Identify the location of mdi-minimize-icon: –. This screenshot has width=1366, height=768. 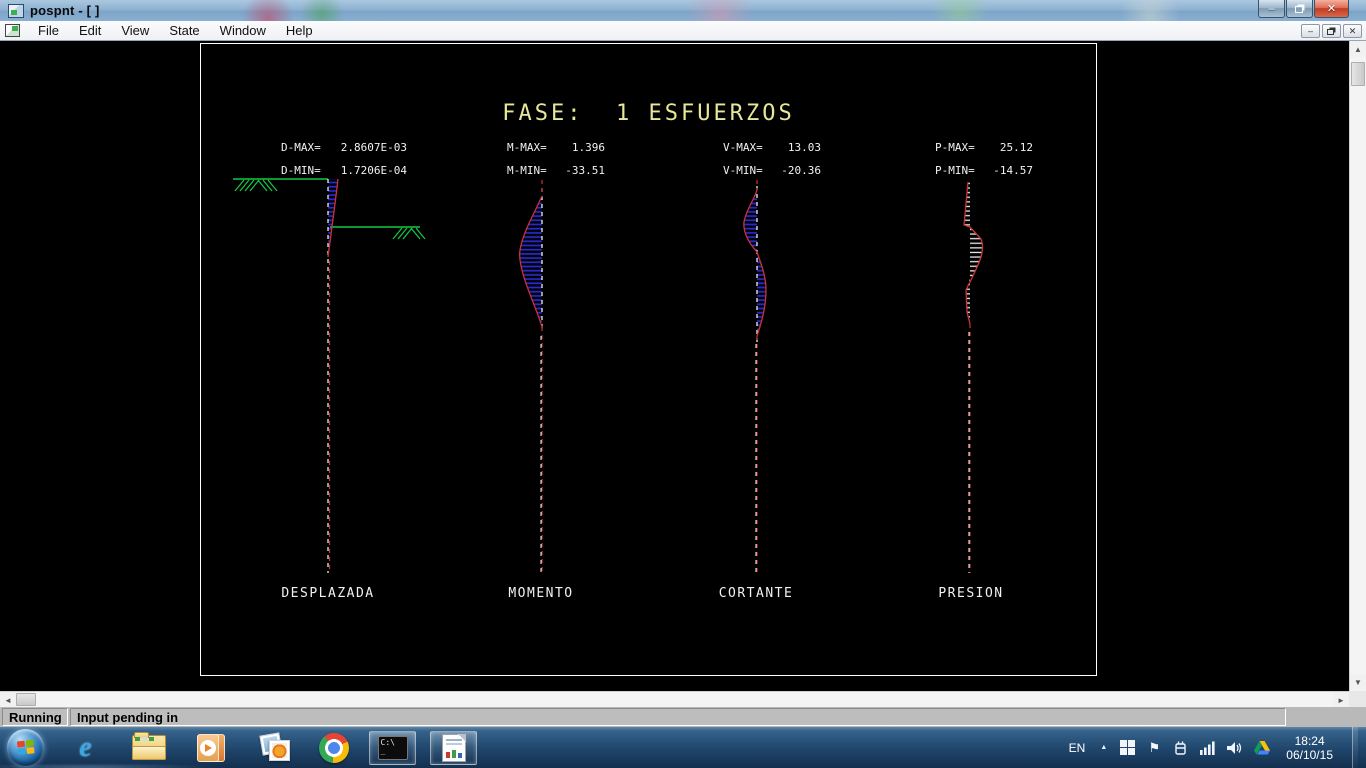
(1310, 31).